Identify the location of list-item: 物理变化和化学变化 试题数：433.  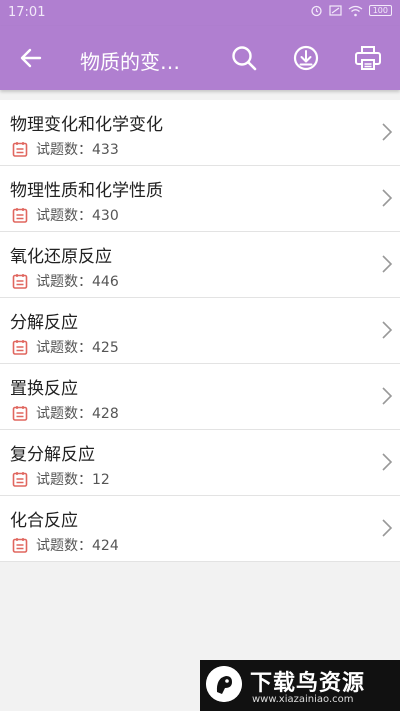
(200, 133).